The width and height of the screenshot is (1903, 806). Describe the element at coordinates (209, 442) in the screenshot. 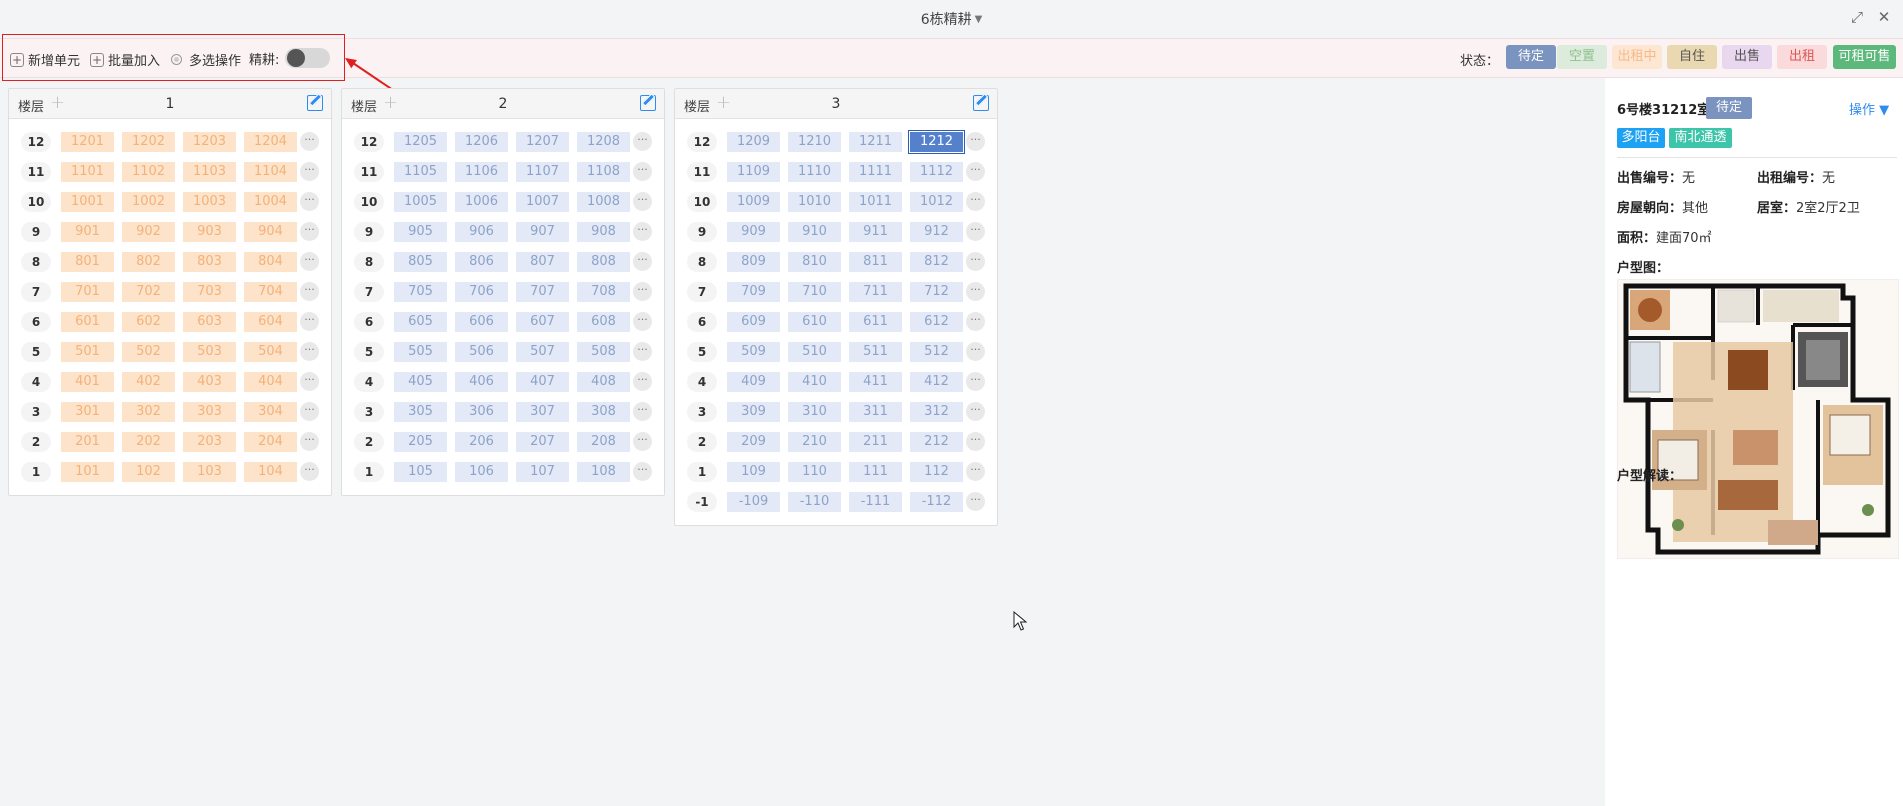

I see `room-cell: 203` at that location.